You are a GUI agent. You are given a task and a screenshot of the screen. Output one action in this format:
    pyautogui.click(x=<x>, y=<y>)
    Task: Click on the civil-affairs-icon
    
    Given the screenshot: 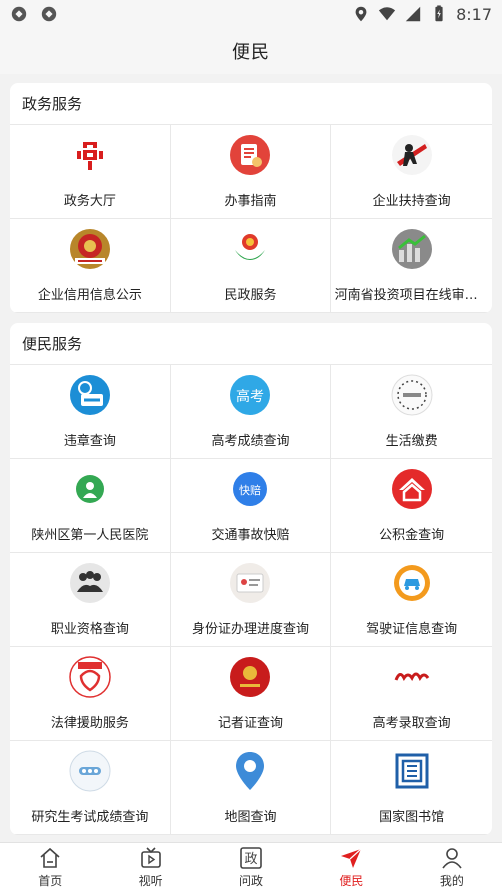 What is the action you would take?
    pyautogui.click(x=250, y=249)
    